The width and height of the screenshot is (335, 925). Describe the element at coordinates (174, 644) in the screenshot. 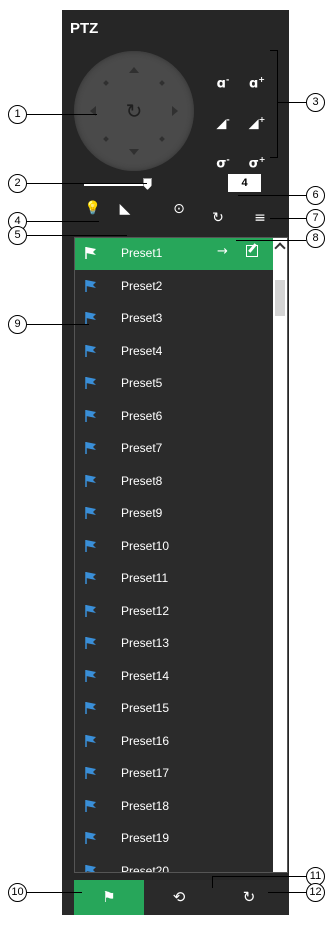

I see `preset-row: Preset13` at that location.